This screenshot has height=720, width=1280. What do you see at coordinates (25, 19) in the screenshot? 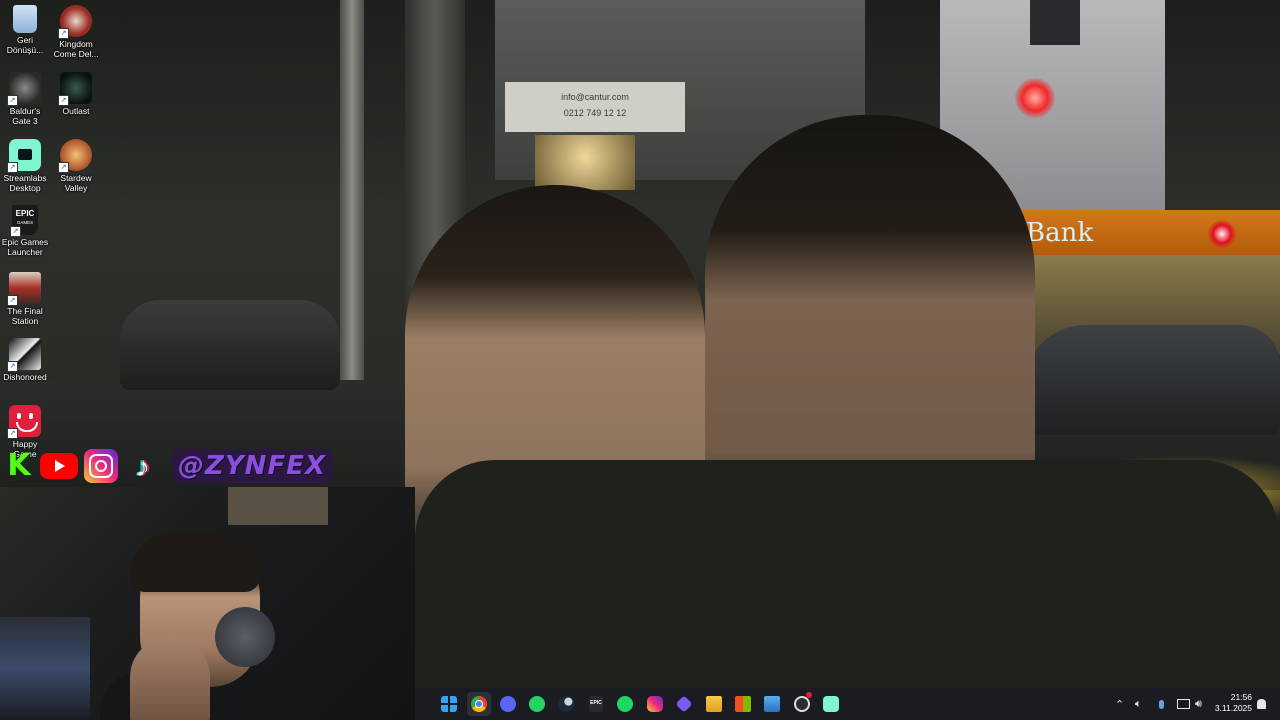
I see `recycle-bin-icon` at bounding box center [25, 19].